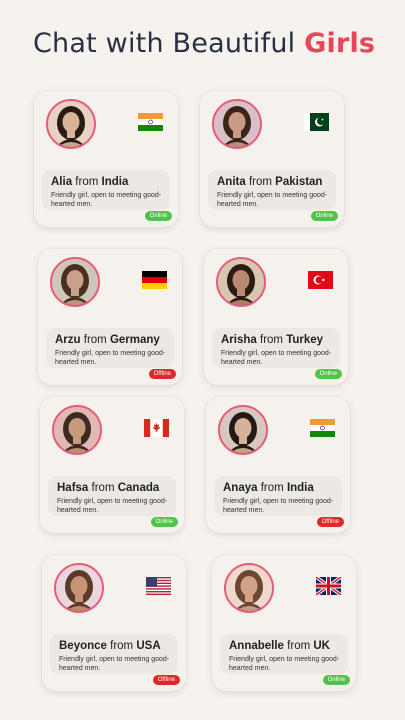 This screenshot has width=405, height=720. I want to click on profile-name-line: Hafsa from Canada, so click(108, 488).